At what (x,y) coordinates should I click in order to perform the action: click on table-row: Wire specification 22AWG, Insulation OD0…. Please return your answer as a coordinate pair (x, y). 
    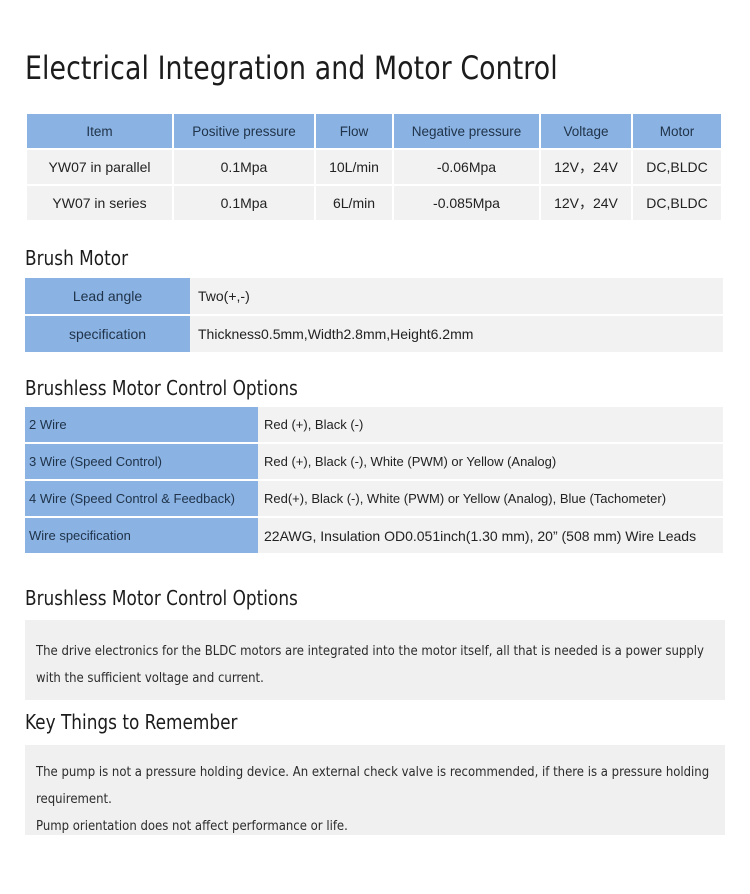
    Looking at the image, I should click on (374, 535).